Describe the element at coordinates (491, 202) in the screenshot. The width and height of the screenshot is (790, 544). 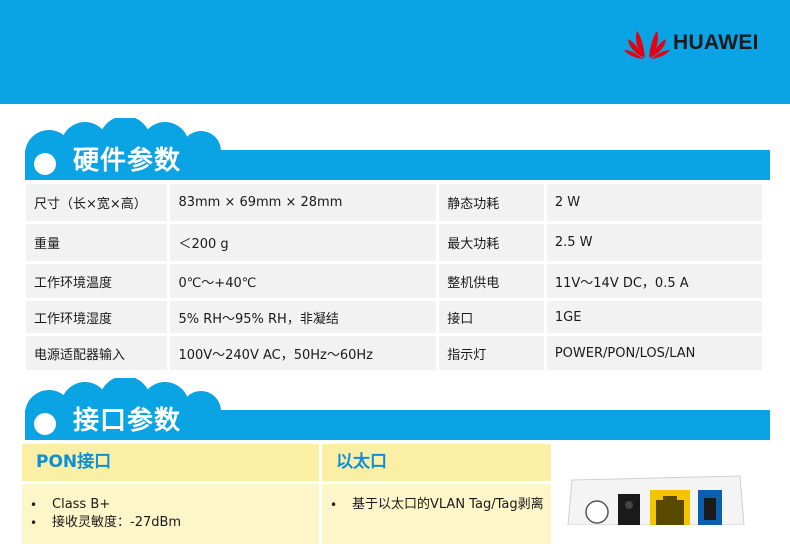
I see `spec-label: 静态功耗` at that location.